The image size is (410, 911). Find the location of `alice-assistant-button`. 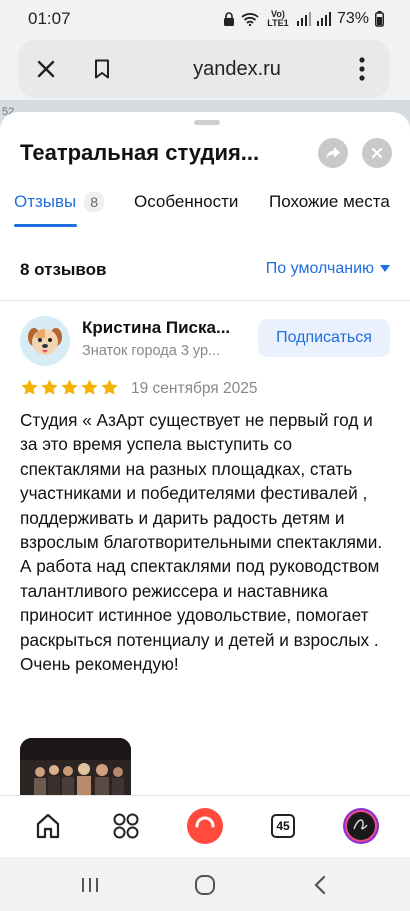

alice-assistant-button is located at coordinates (205, 826).